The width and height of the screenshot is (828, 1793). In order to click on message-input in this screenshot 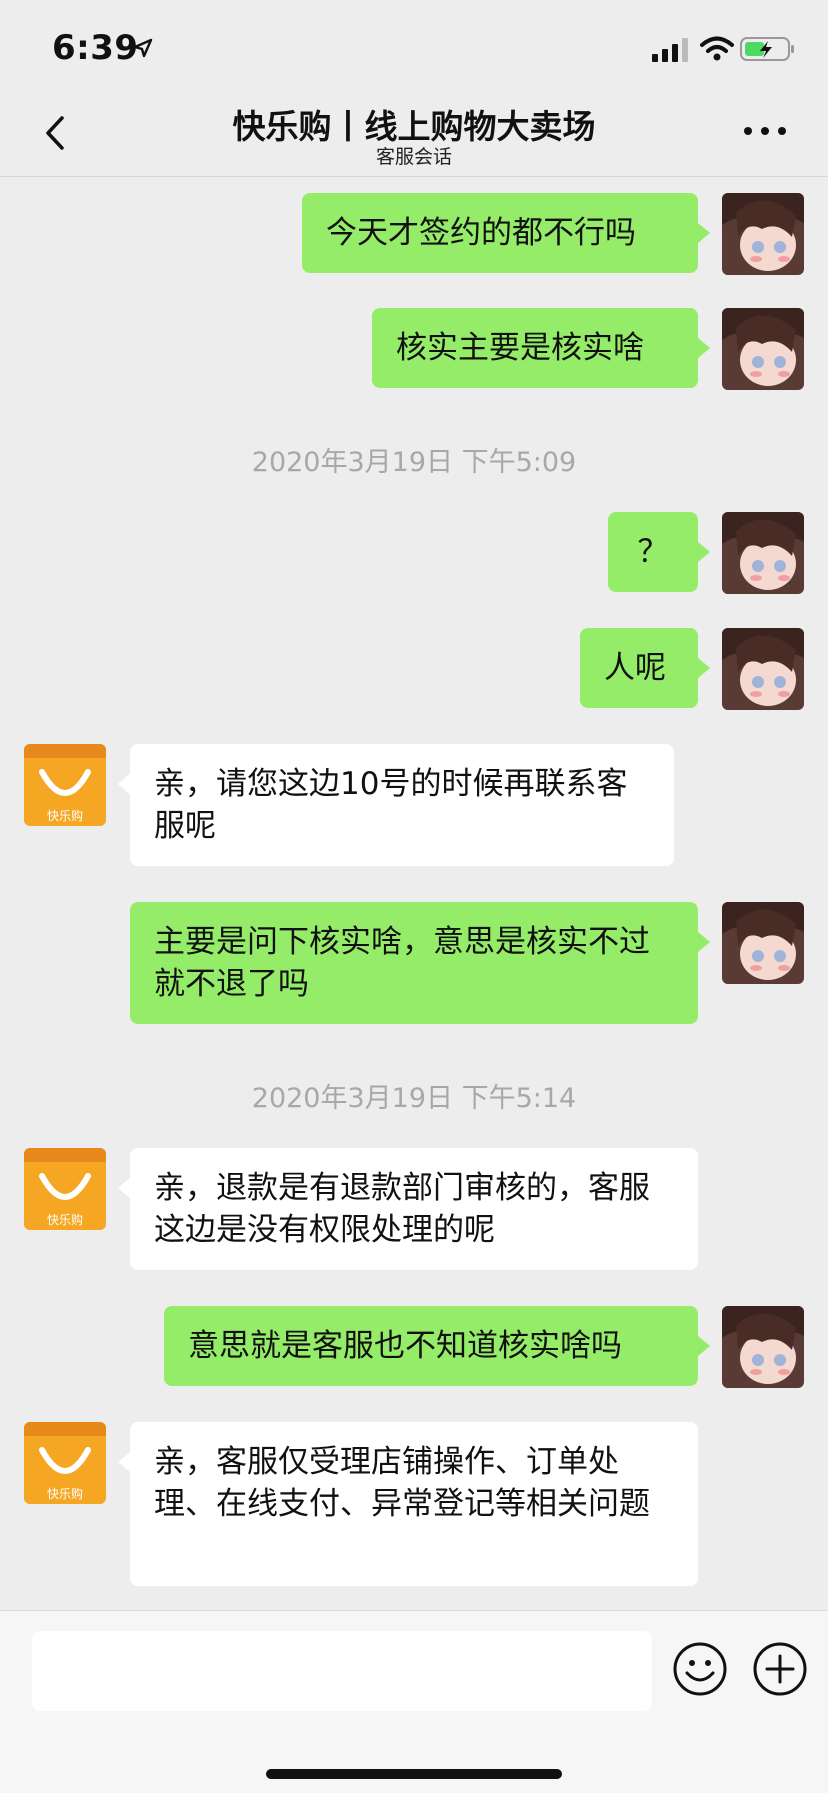, I will do `click(342, 1671)`.